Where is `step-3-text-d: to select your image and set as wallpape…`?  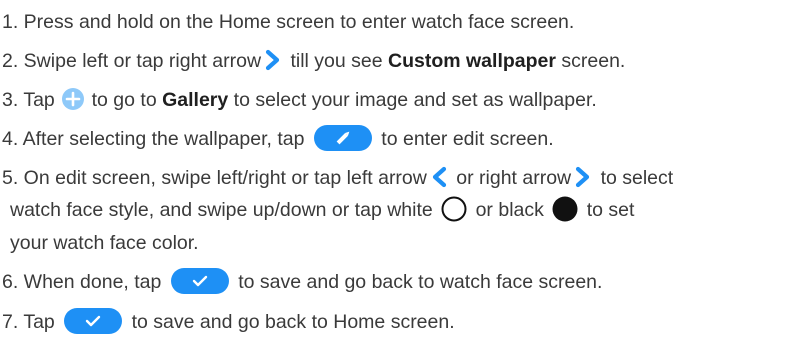 step-3-text-d: to select your image and set as wallpape… is located at coordinates (412, 100).